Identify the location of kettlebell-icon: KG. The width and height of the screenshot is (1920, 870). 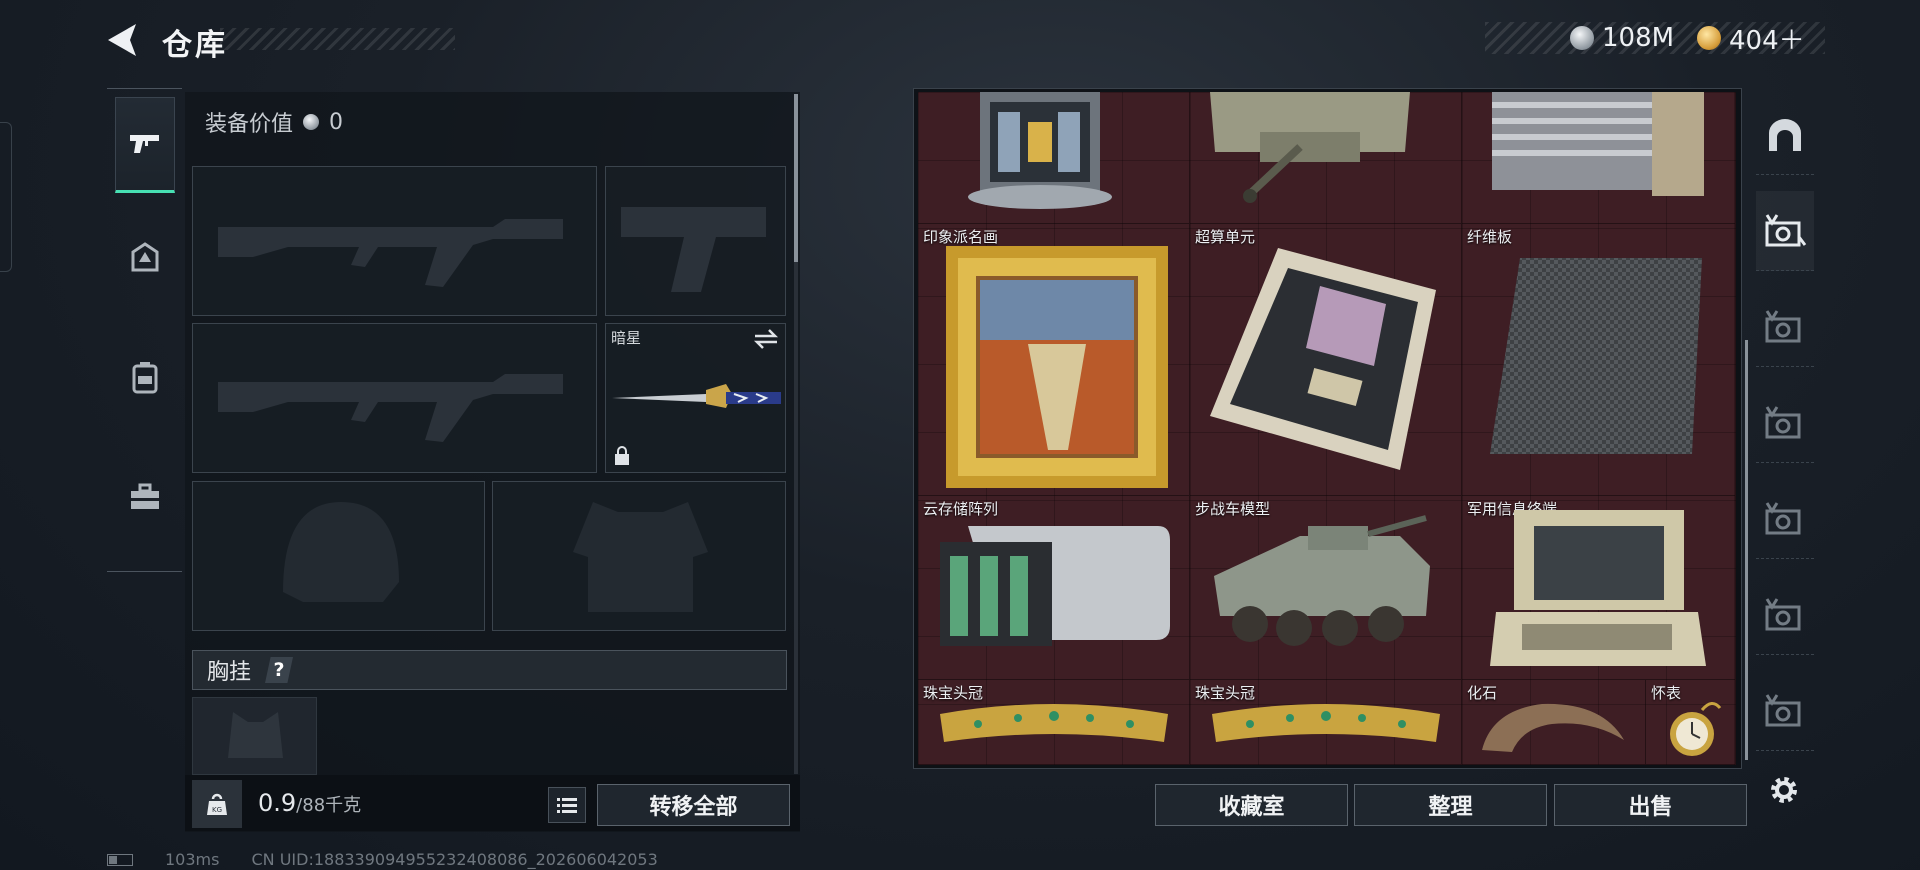
(217, 804).